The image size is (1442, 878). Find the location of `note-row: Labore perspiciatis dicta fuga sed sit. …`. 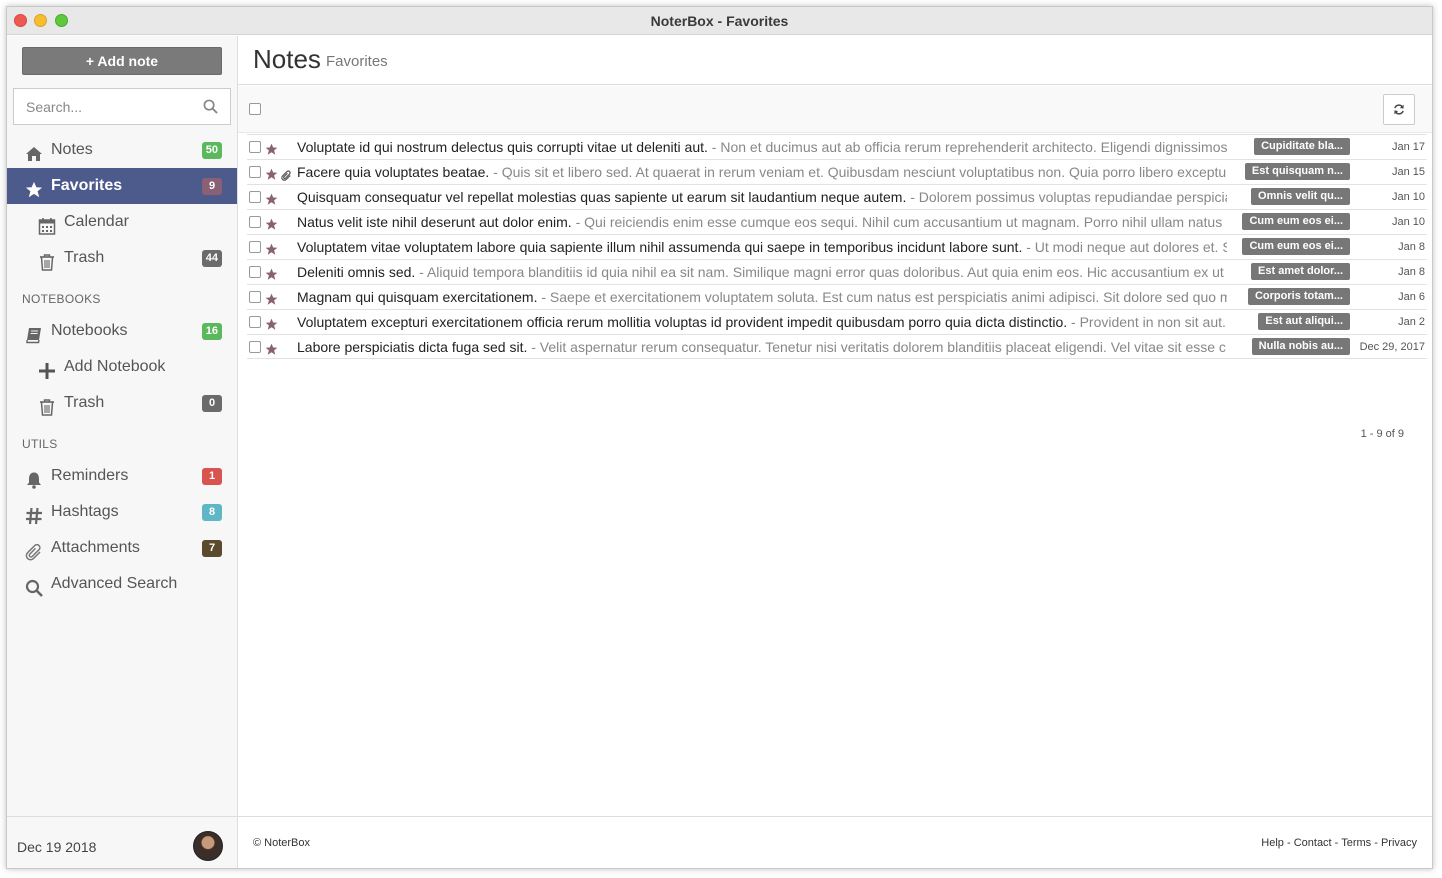

note-row: Labore perspiciatis dicta fuga sed sit. … is located at coordinates (837, 346).